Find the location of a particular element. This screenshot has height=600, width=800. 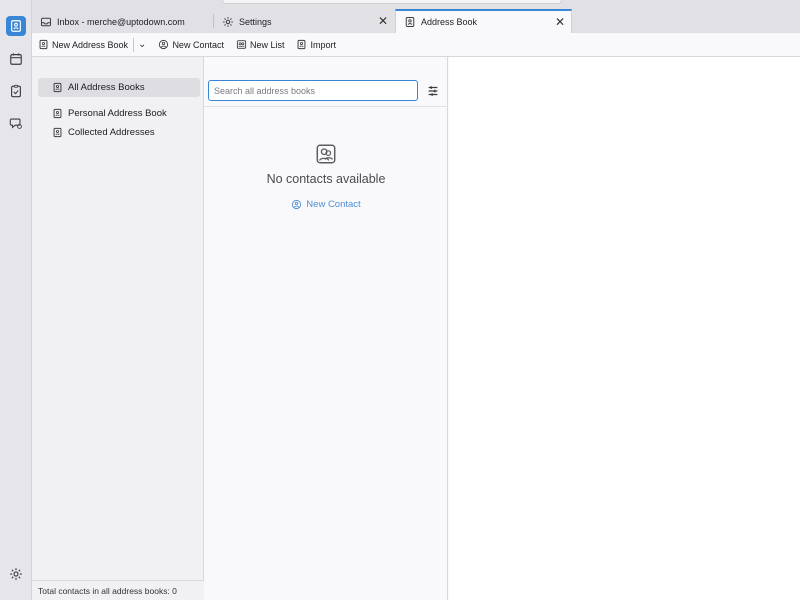

new-list-button: New List is located at coordinates (260, 44).